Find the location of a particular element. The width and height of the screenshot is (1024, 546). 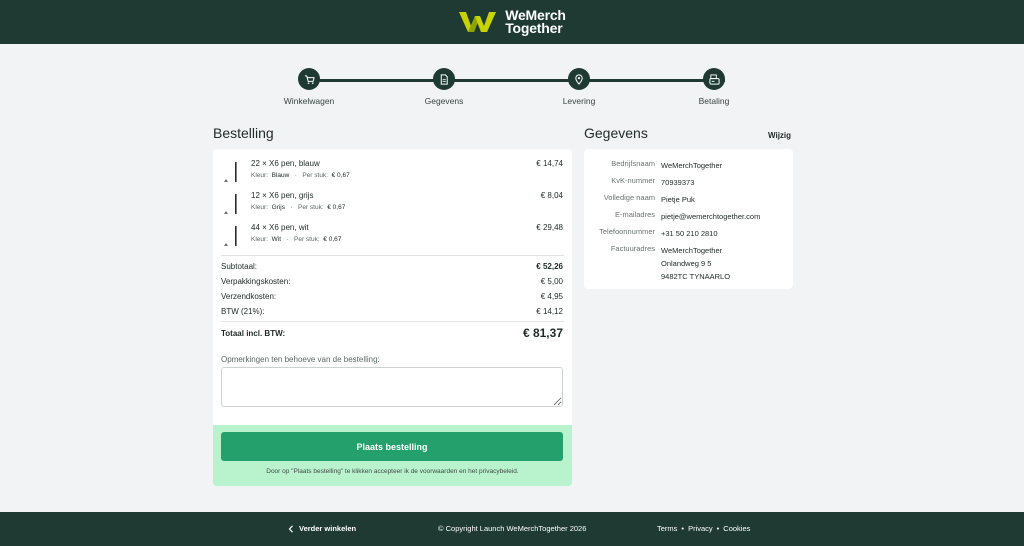

logo-mark-icon is located at coordinates (478, 22).